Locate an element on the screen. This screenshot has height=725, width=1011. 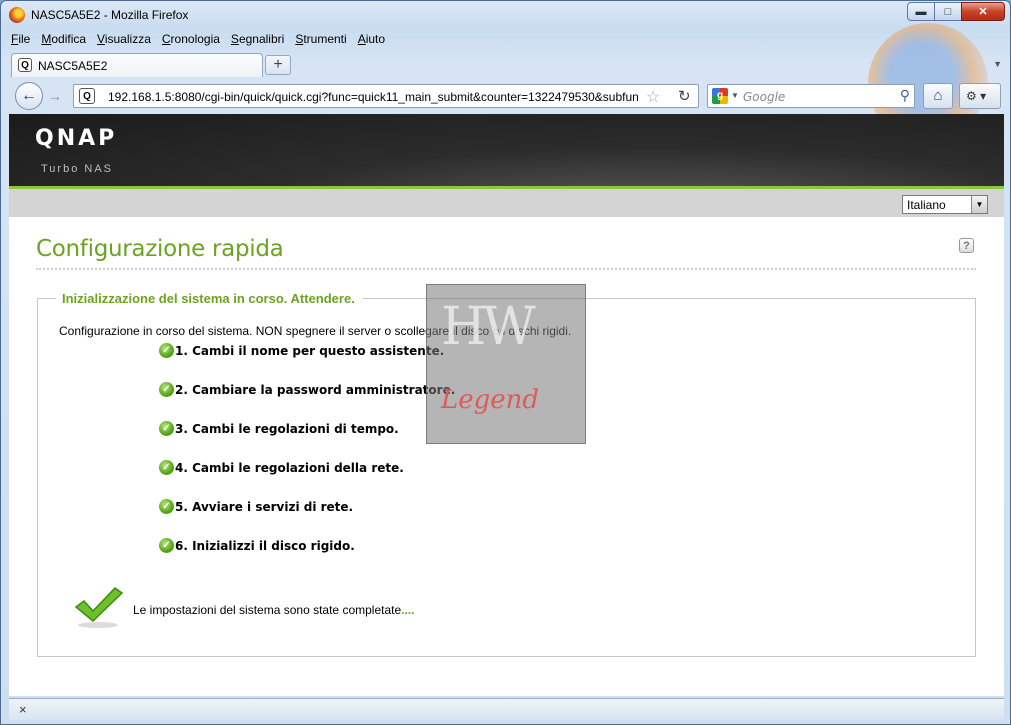
addon-button: ⚙ ▾ is located at coordinates (980, 96).